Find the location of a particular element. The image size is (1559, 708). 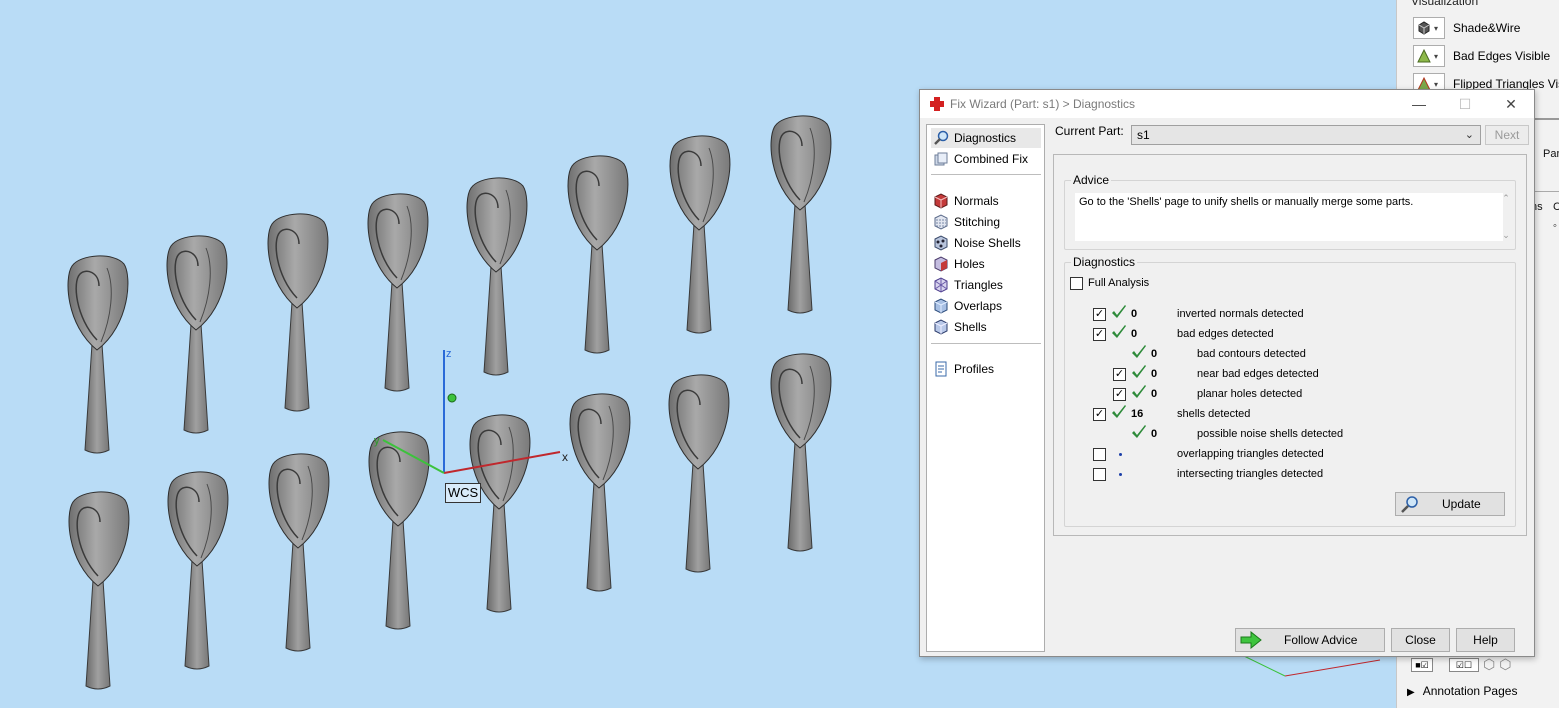

full-analysis-checkbox is located at coordinates (1076, 283).